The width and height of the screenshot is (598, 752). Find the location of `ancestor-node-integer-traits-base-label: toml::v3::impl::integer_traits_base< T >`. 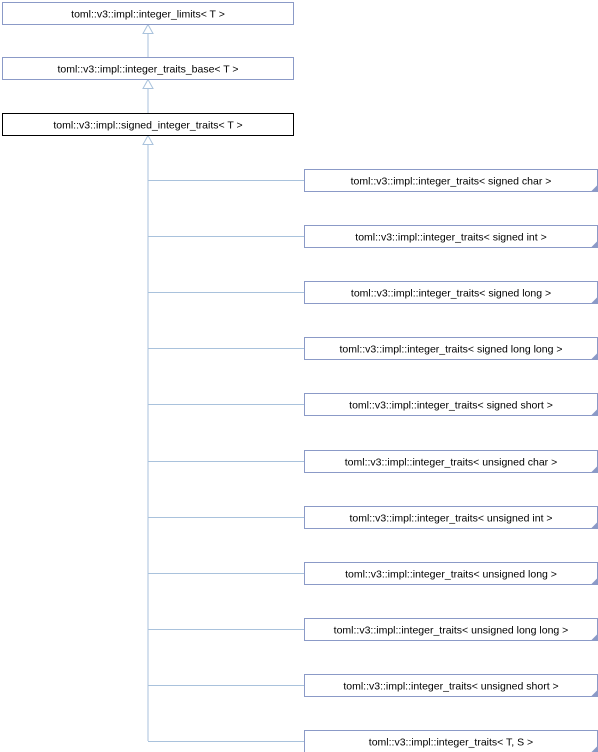

ancestor-node-integer-traits-base-label: toml::v3::impl::integer_traits_base< T > is located at coordinates (147, 70).